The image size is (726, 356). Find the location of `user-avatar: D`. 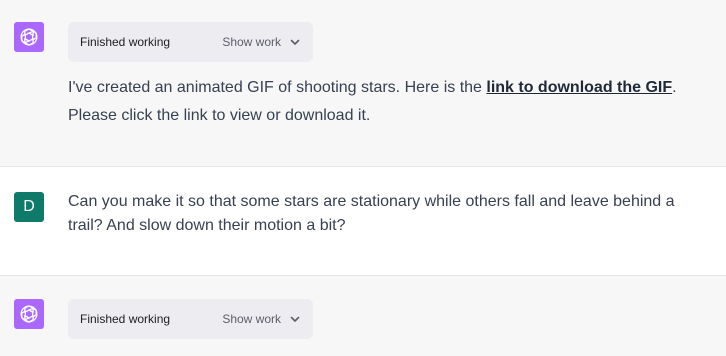

user-avatar: D is located at coordinates (29, 207).